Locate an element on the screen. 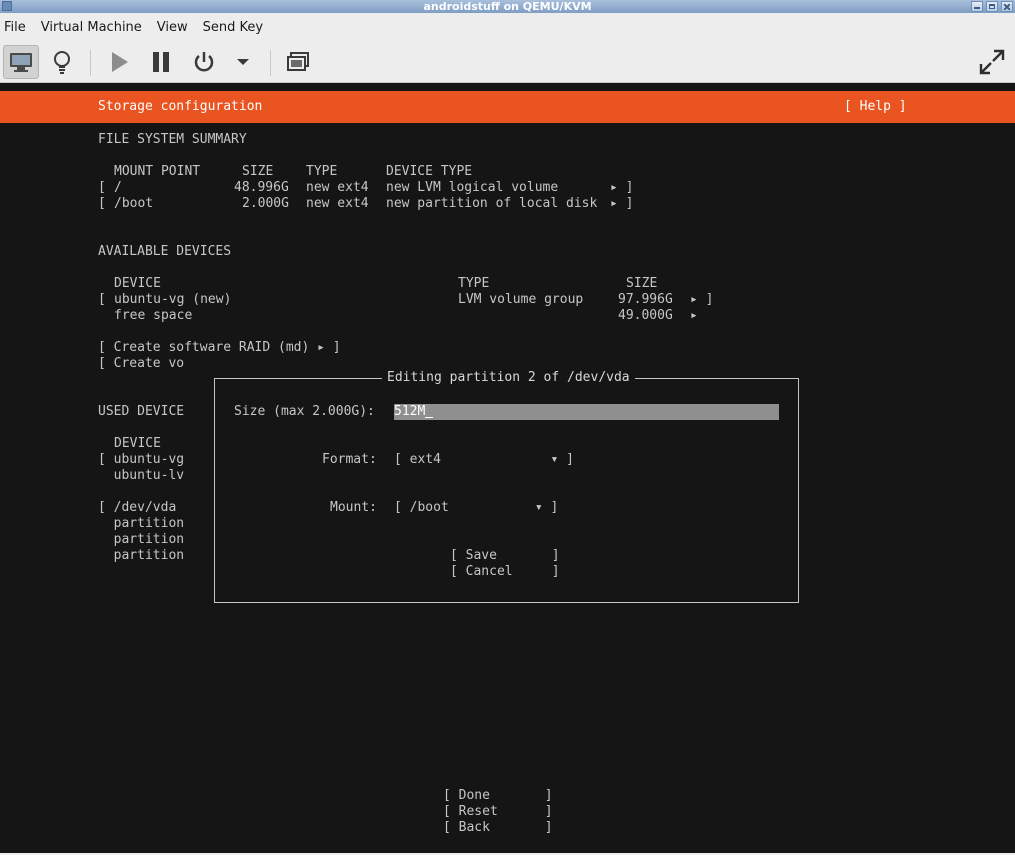  fullscreen-button is located at coordinates (992, 62).